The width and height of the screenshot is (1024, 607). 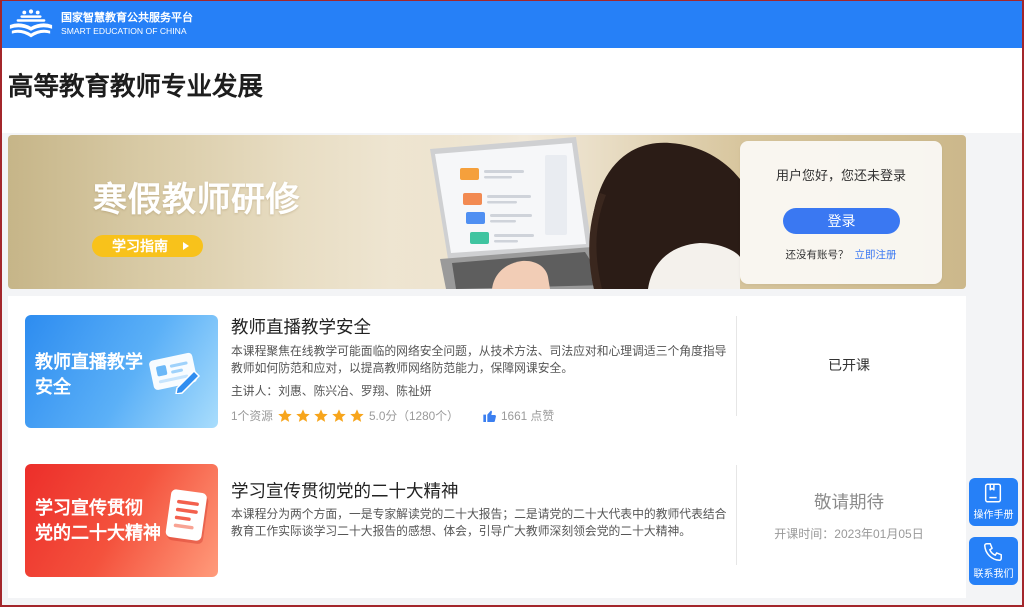 I want to click on no-account-text: 还没有账号？, so click(x=817, y=255).